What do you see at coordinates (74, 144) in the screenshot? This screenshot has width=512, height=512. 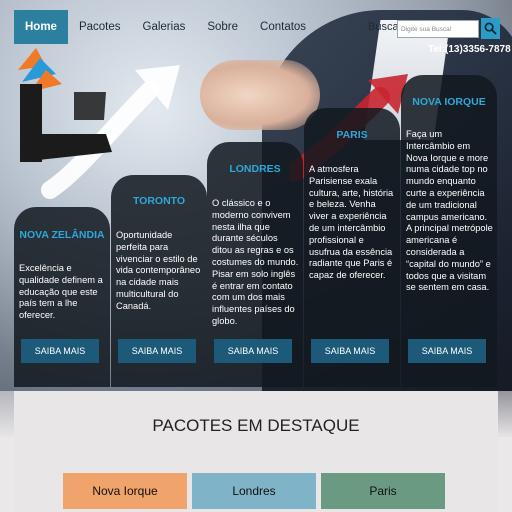 I see `logo-text: Inter Travel's` at bounding box center [74, 144].